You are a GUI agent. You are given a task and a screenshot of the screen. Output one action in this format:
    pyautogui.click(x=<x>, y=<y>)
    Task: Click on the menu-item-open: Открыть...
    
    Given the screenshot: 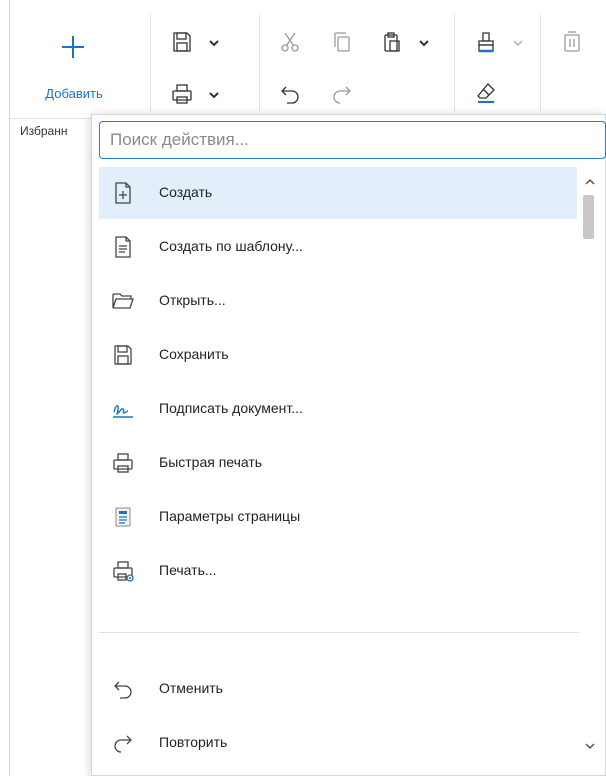 What is the action you would take?
    pyautogui.click(x=338, y=301)
    